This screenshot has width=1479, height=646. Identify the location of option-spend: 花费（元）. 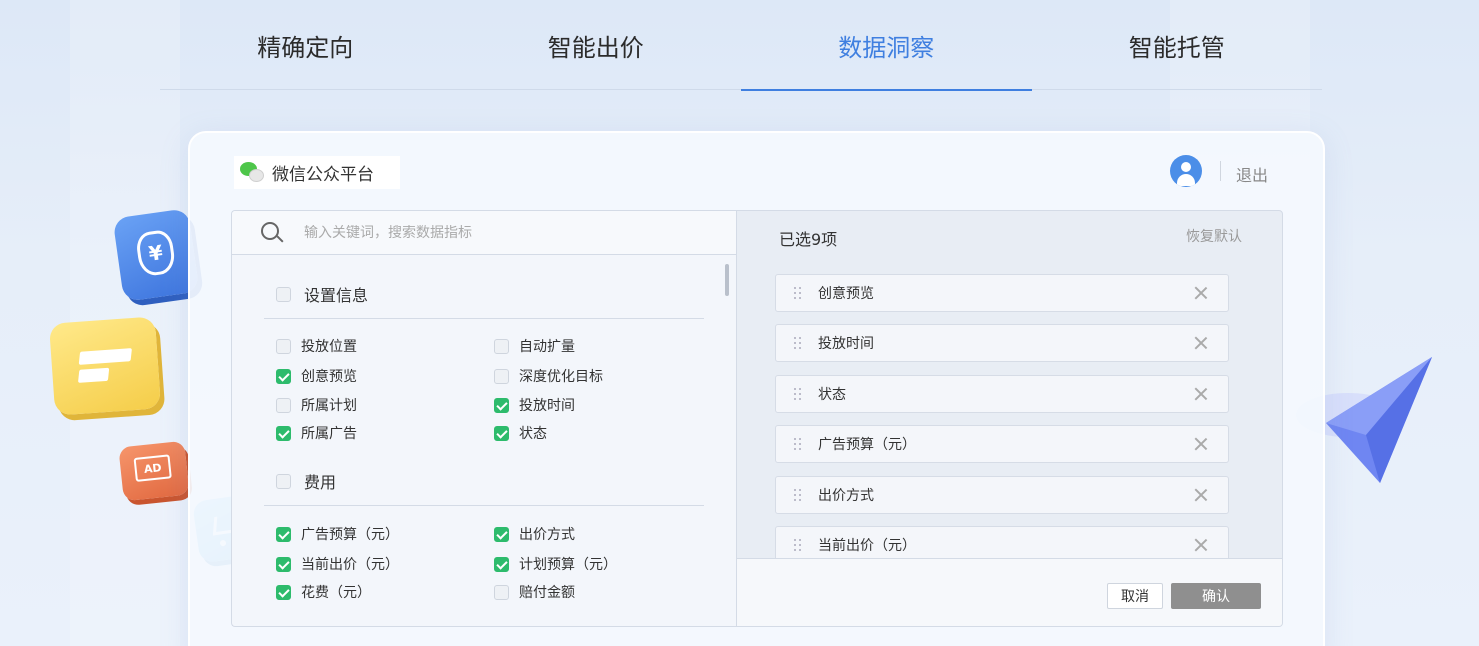
(323, 592).